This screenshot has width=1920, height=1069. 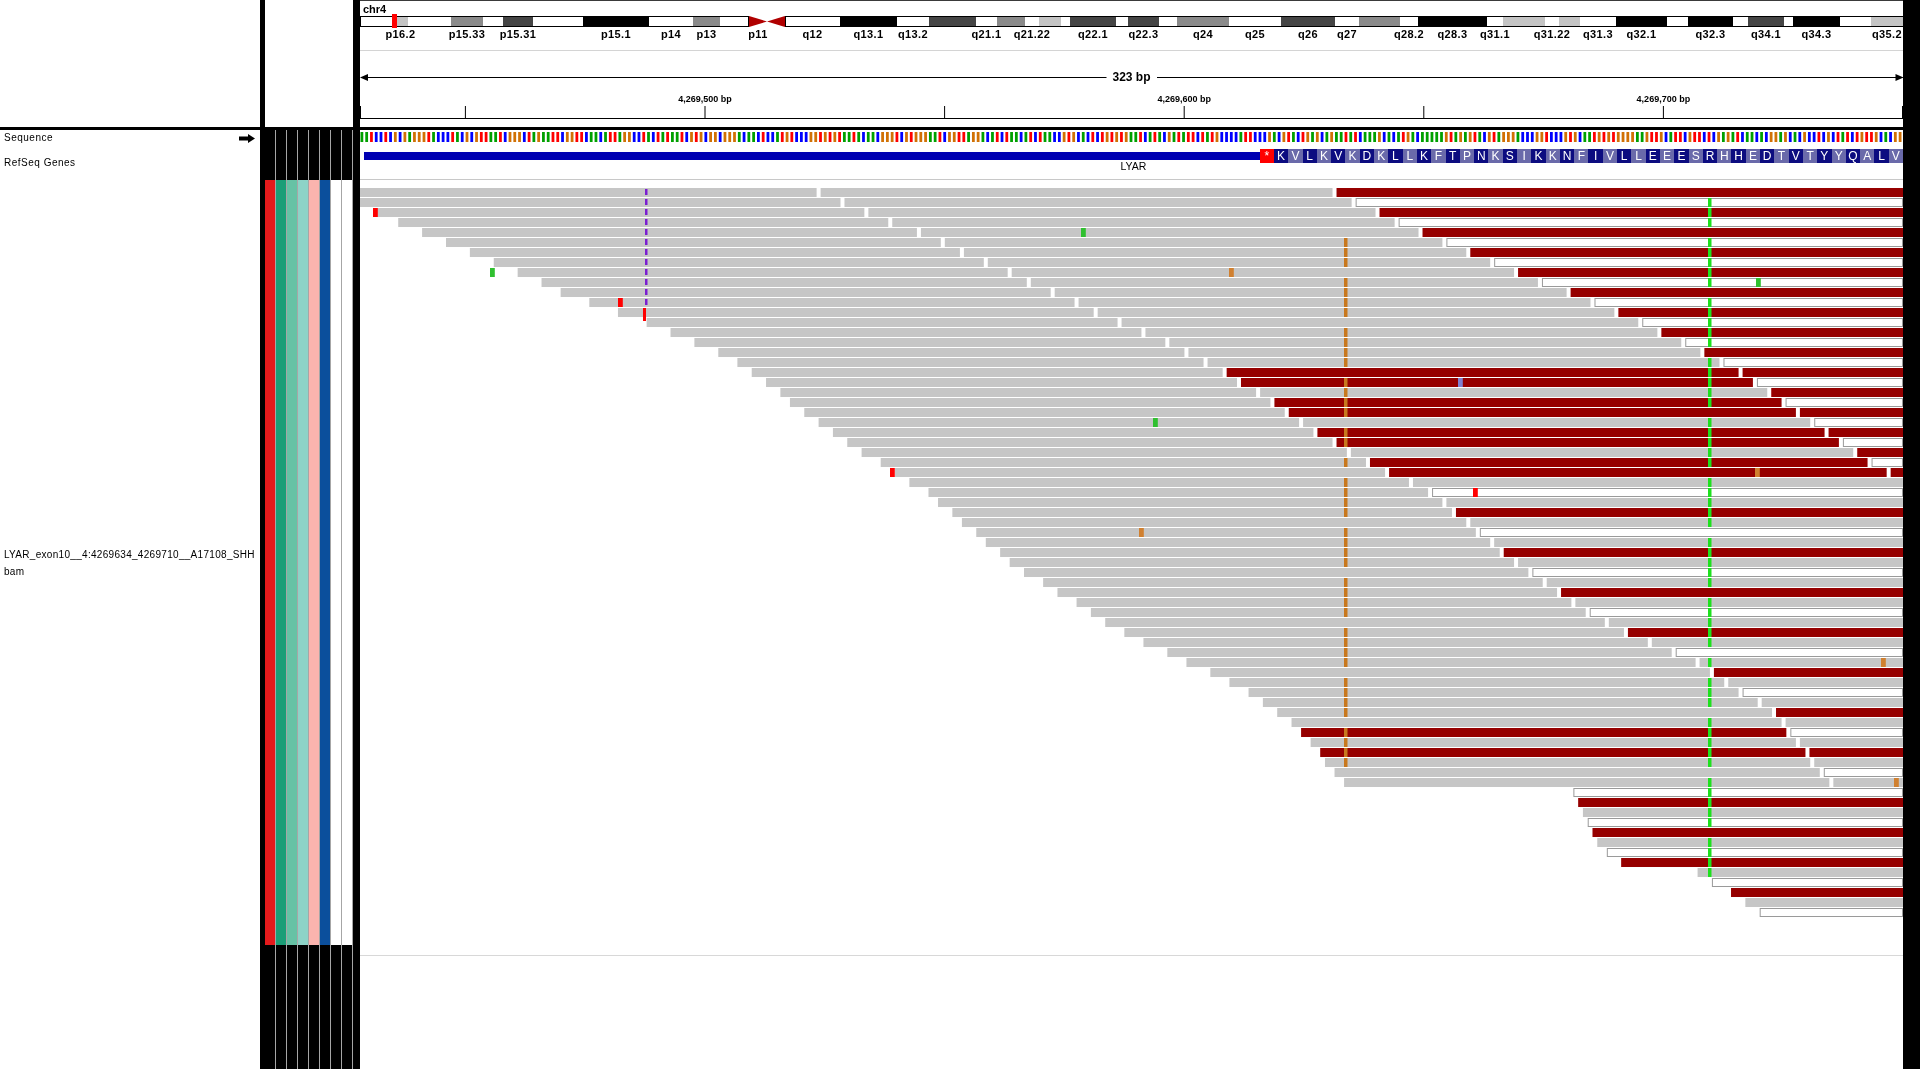 I want to click on cytoband-label: q25, so click(x=1255, y=34).